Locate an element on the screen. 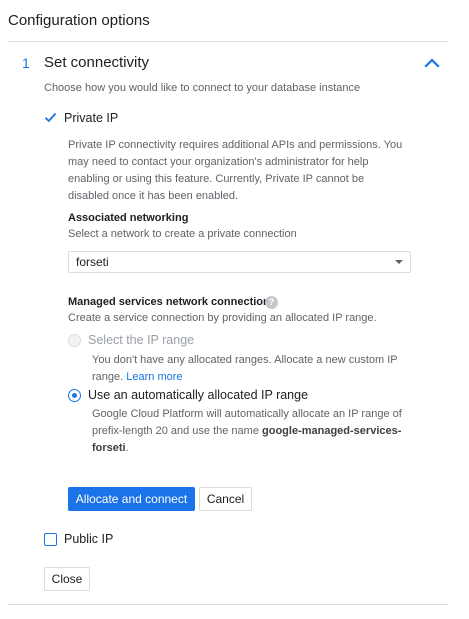 The image size is (469, 619). section-title: Set connectivity is located at coordinates (97, 62).